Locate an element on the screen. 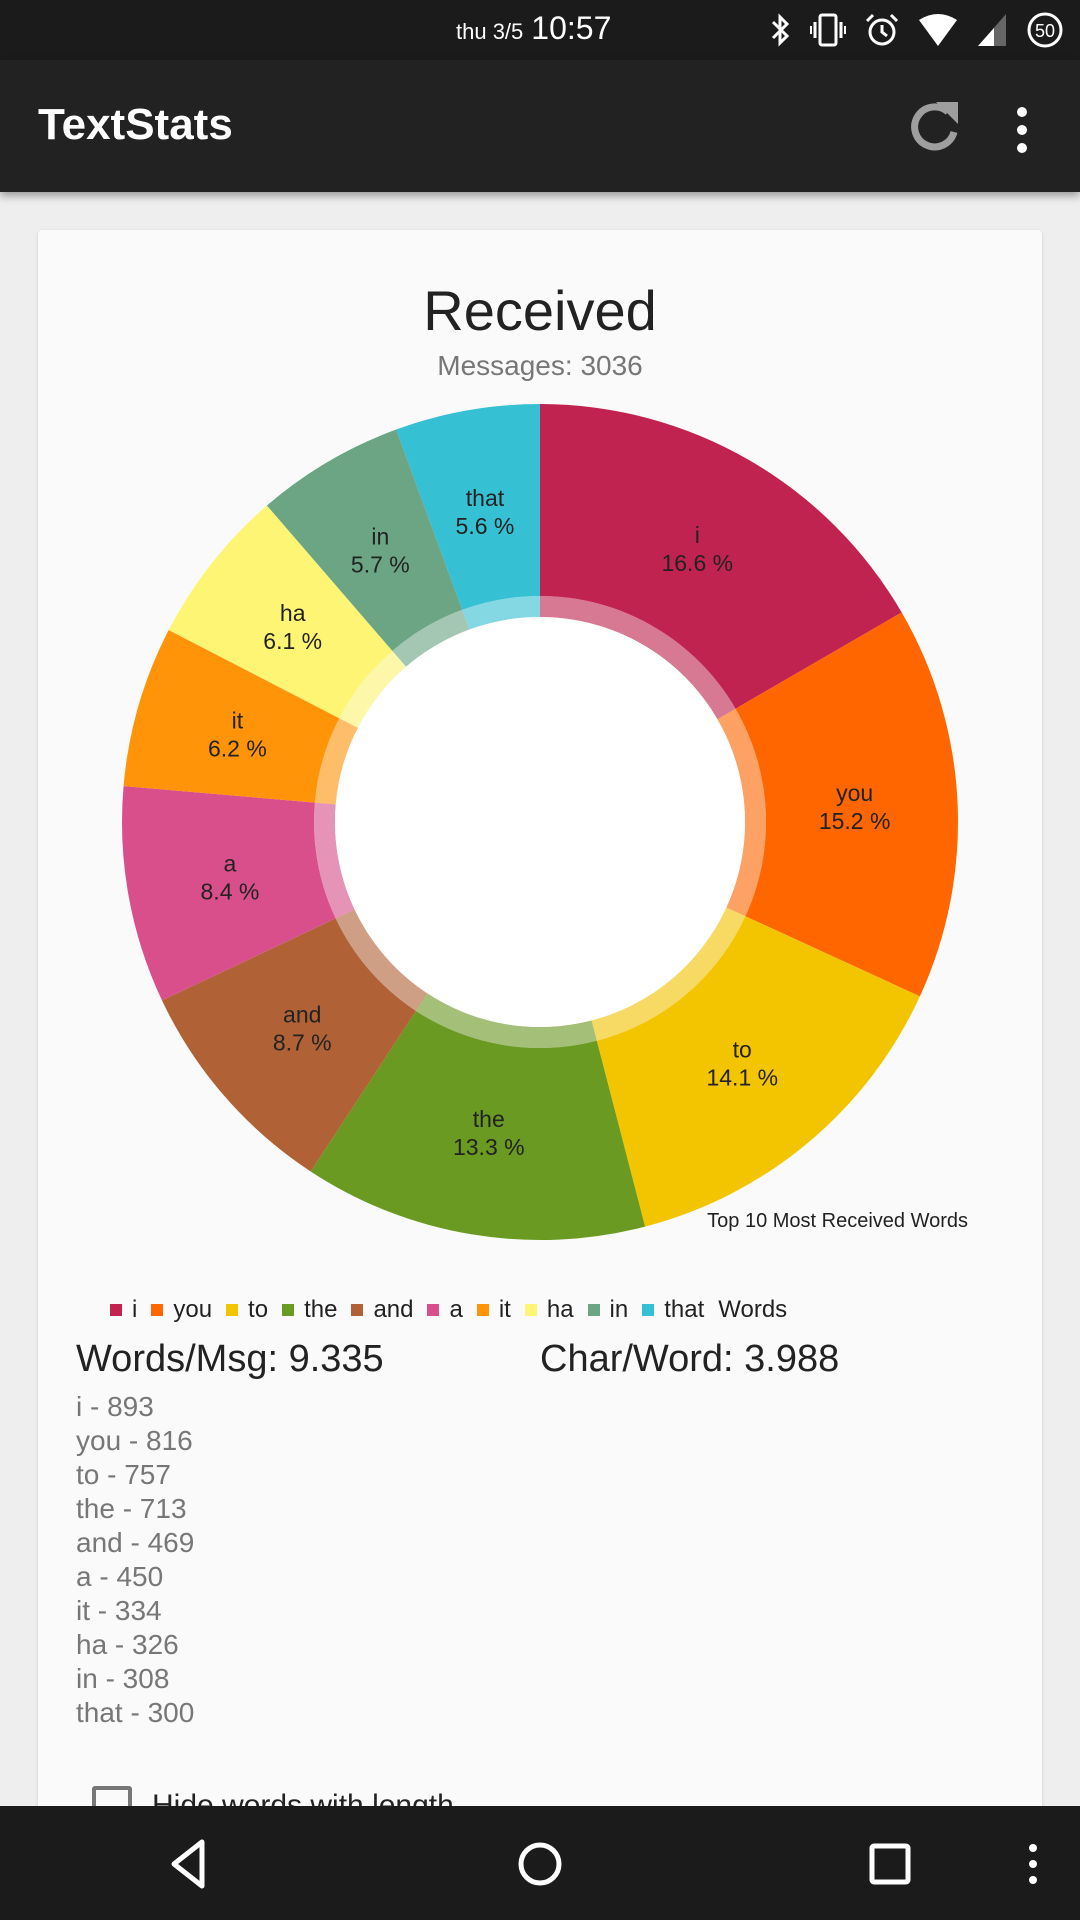 Image resolution: width=1080 pixels, height=1920 pixels. chart-legend: i you to the and a it ha in that Words is located at coordinates (448, 1310).